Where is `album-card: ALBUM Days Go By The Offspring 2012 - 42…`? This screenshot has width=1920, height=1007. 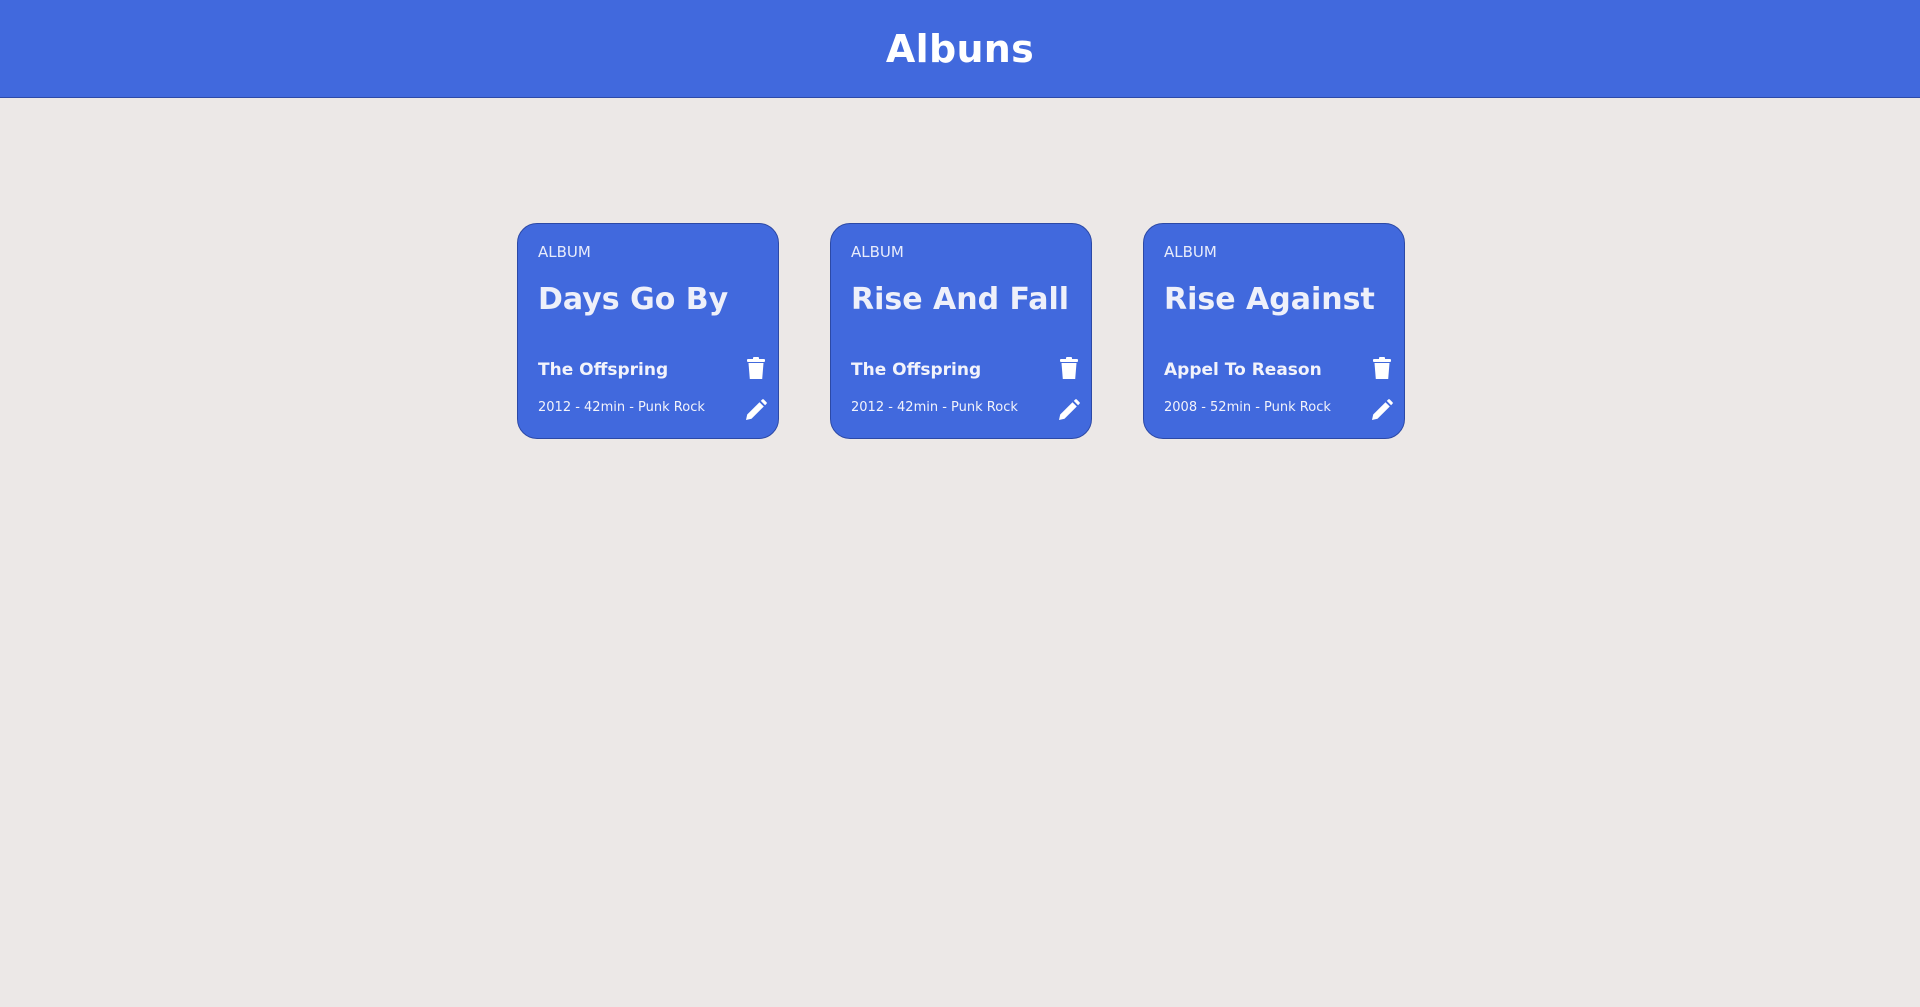
album-card: ALBUM Days Go By The Offspring 2012 - 42… is located at coordinates (648, 331).